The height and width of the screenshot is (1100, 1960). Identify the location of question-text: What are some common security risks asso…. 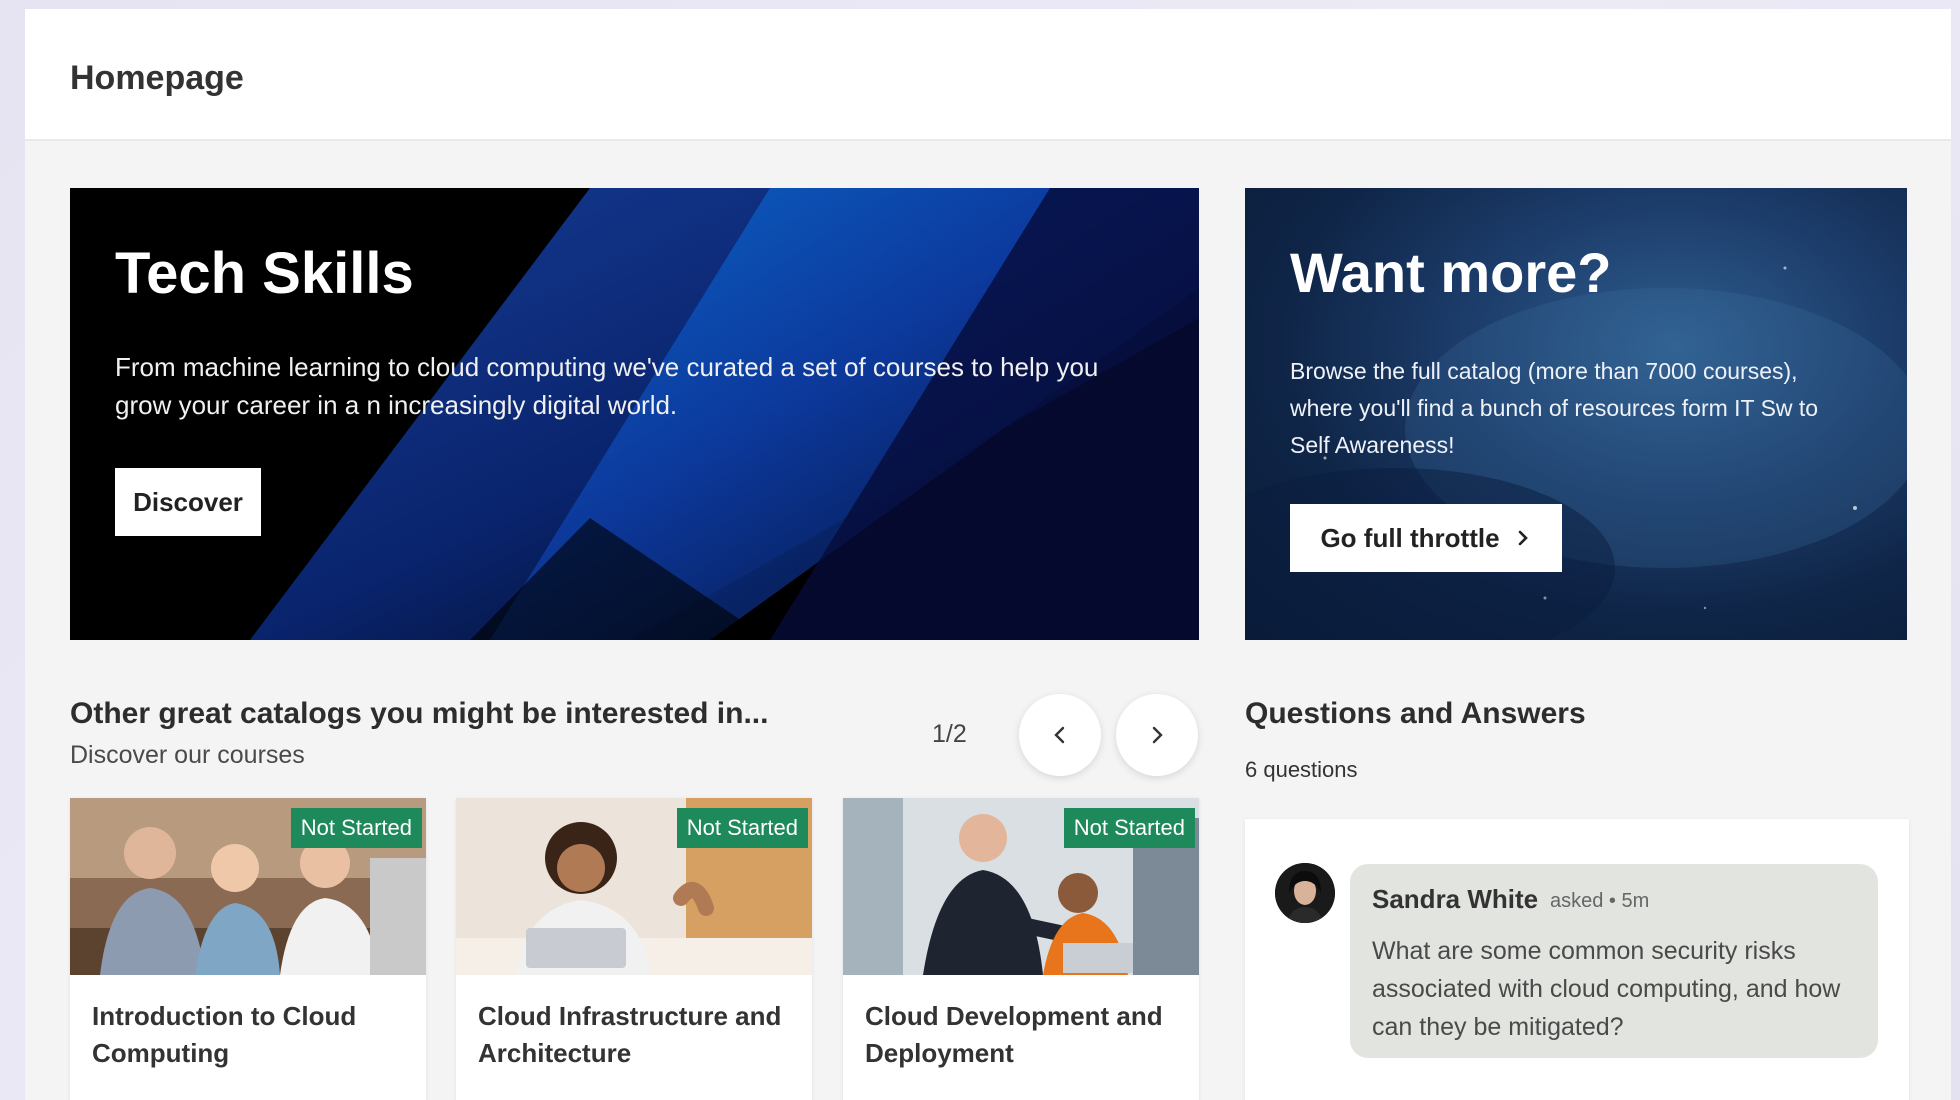
(1606, 989).